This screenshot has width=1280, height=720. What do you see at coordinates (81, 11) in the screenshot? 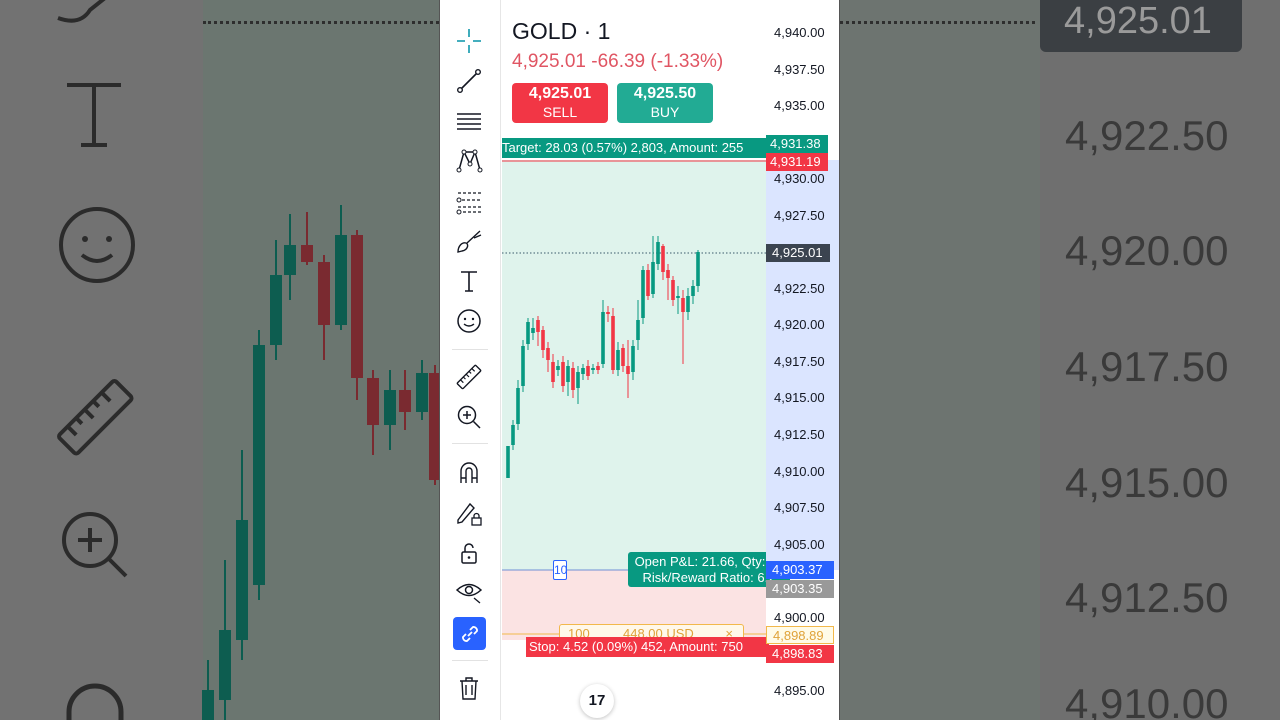
I see `background-brush-icon` at bounding box center [81, 11].